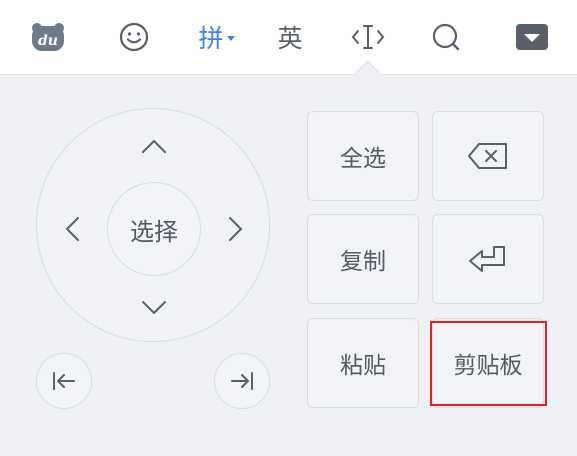 The width and height of the screenshot is (577, 456). What do you see at coordinates (363, 366) in the screenshot?
I see `paste-label: 粘贴` at bounding box center [363, 366].